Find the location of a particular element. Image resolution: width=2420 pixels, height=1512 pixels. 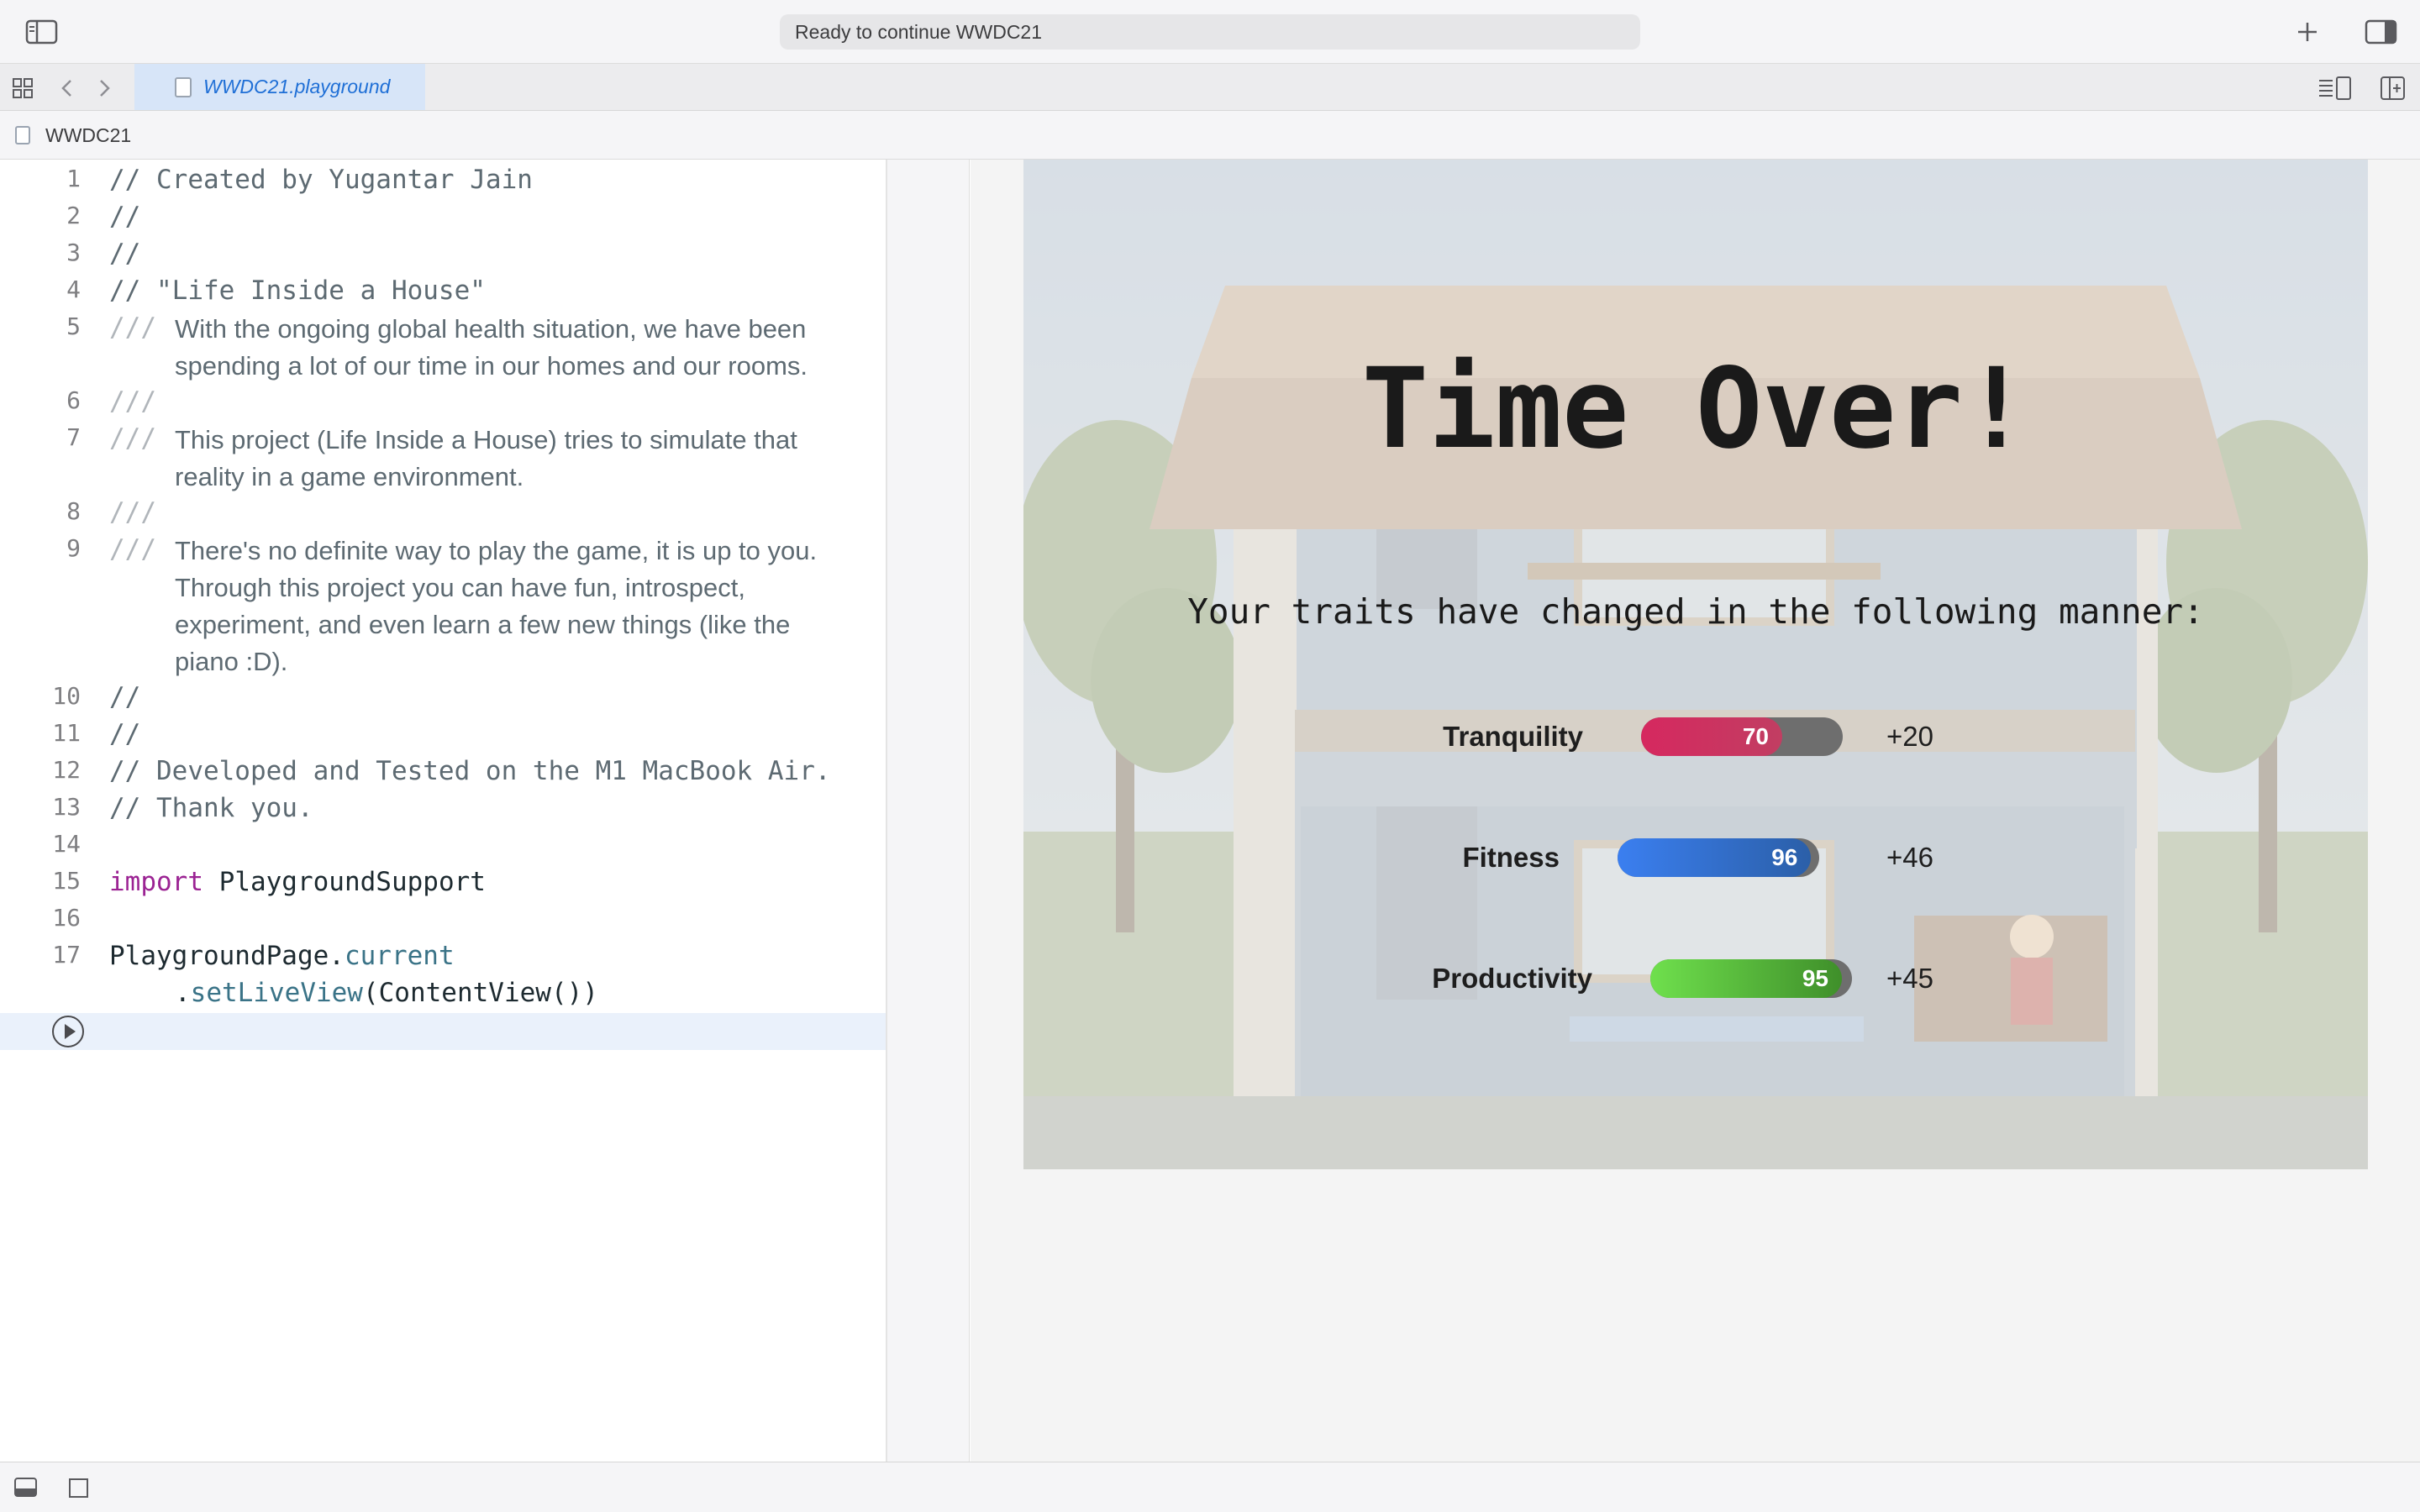

trait-bar-productivity: 95 is located at coordinates (1751, 978).